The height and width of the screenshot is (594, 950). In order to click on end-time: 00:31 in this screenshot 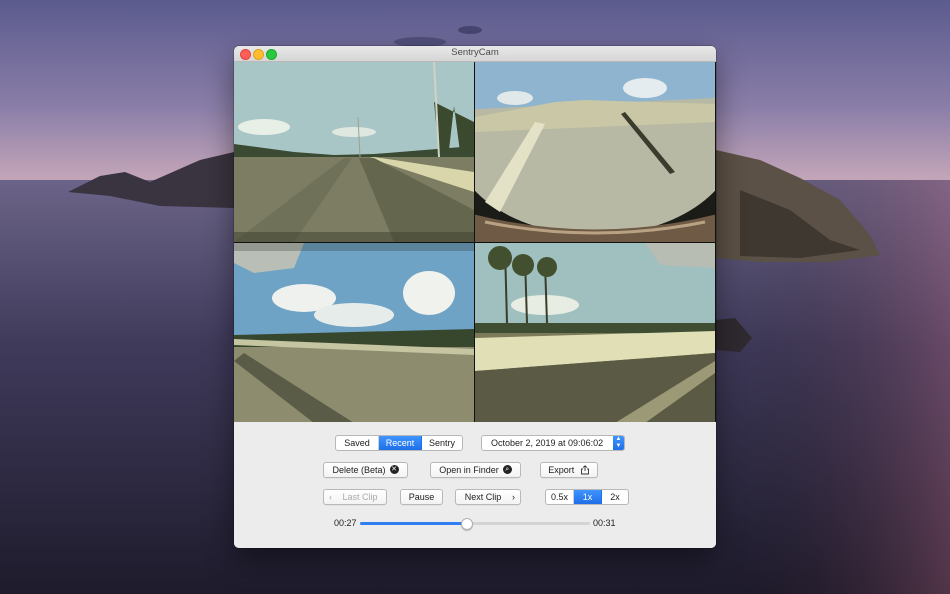, I will do `click(604, 523)`.